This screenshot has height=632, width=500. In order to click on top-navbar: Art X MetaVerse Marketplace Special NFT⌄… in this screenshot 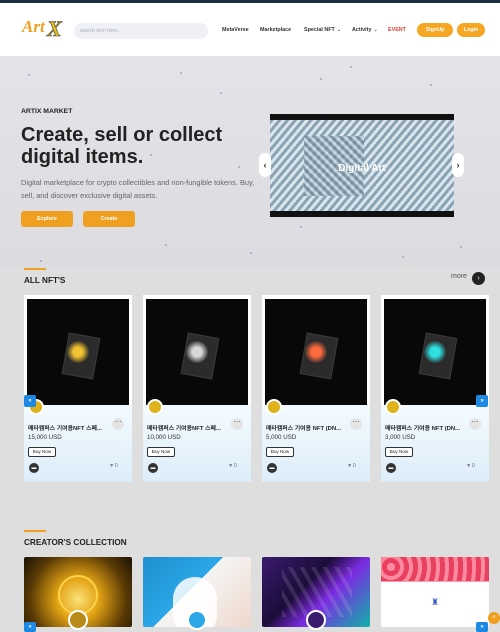, I will do `click(250, 28)`.